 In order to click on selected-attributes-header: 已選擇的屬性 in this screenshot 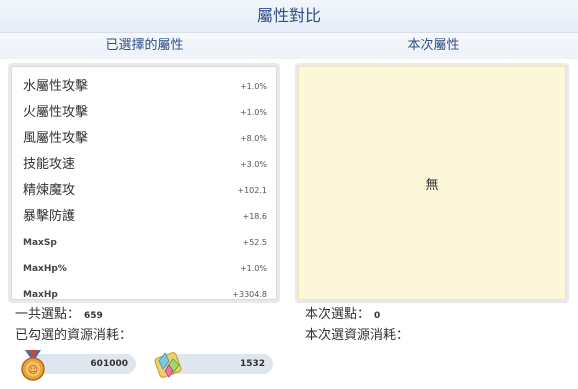, I will do `click(144, 46)`.